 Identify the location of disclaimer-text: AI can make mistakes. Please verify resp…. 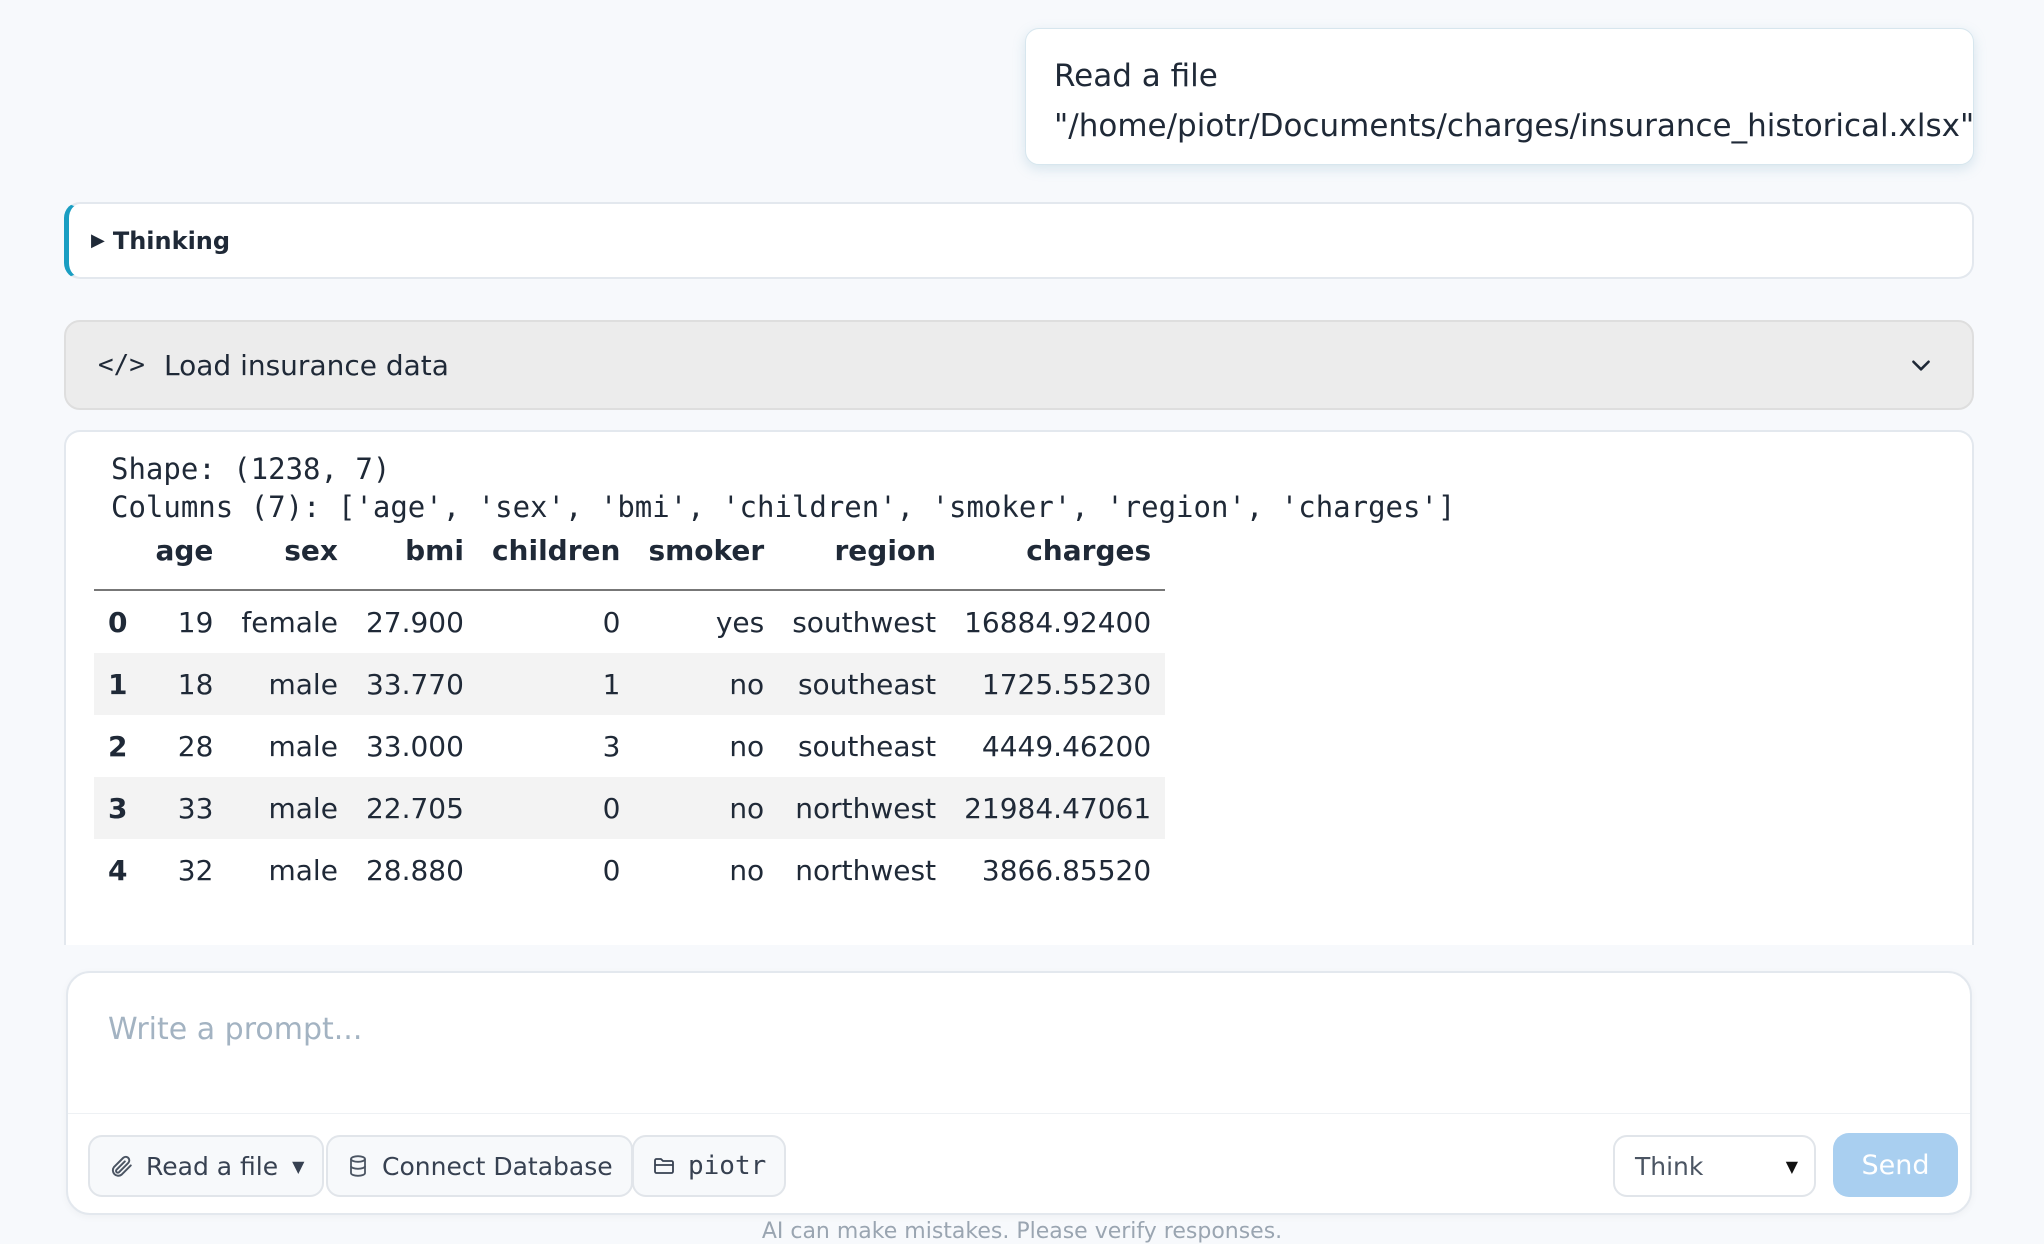
(1022, 1231).